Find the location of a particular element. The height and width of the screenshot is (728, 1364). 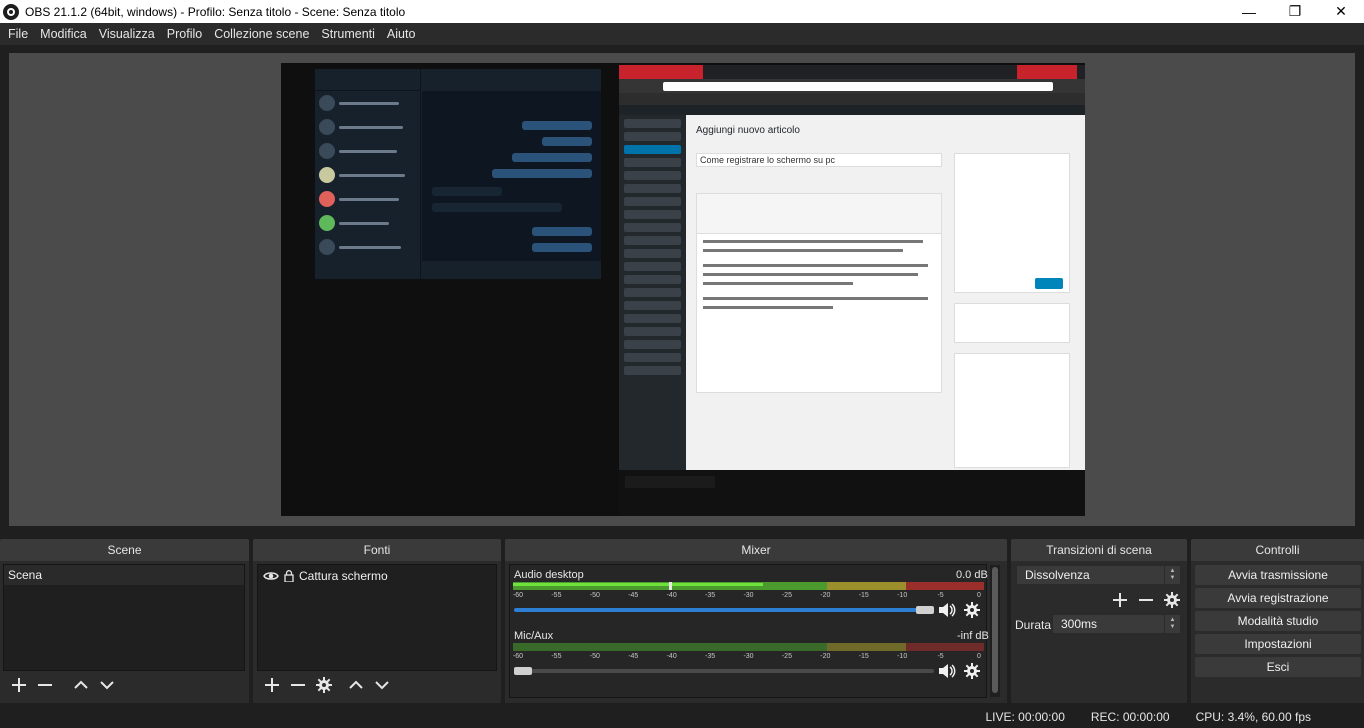

scene-item: Scena is located at coordinates (124, 575).